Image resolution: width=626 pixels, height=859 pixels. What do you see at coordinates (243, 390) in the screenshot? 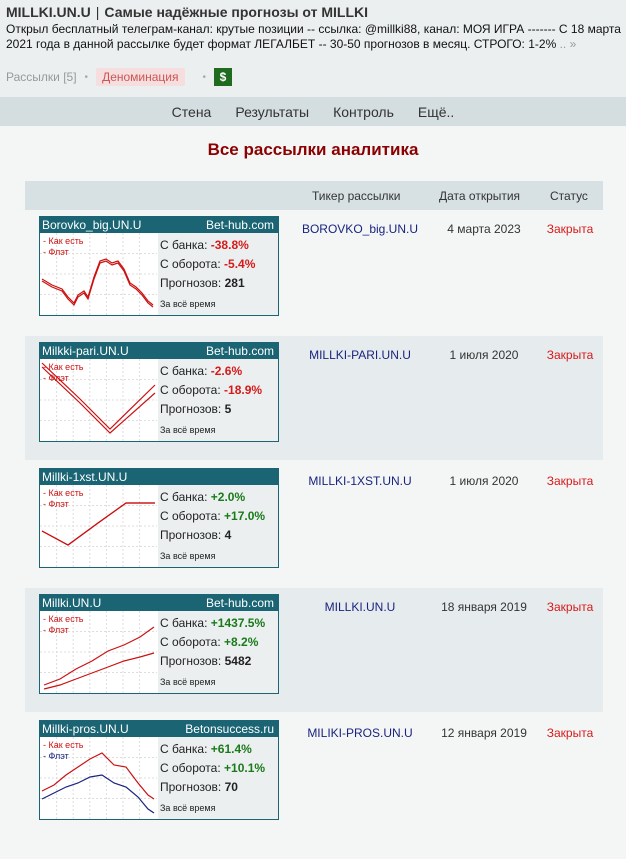
I see `stat-turnover-value: -18.9%` at bounding box center [243, 390].